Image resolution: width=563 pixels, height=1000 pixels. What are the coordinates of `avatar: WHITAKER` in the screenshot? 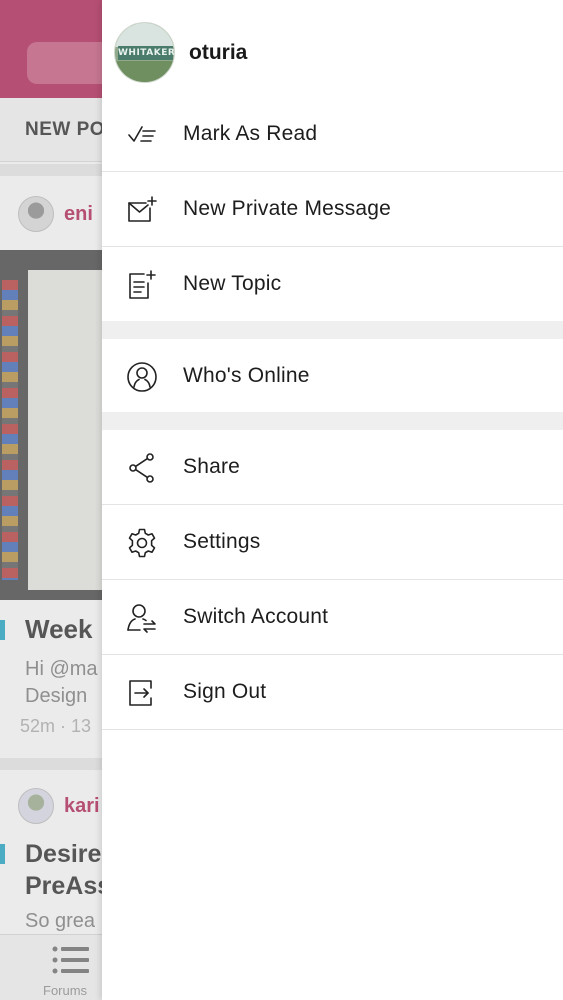 It's located at (144, 52).